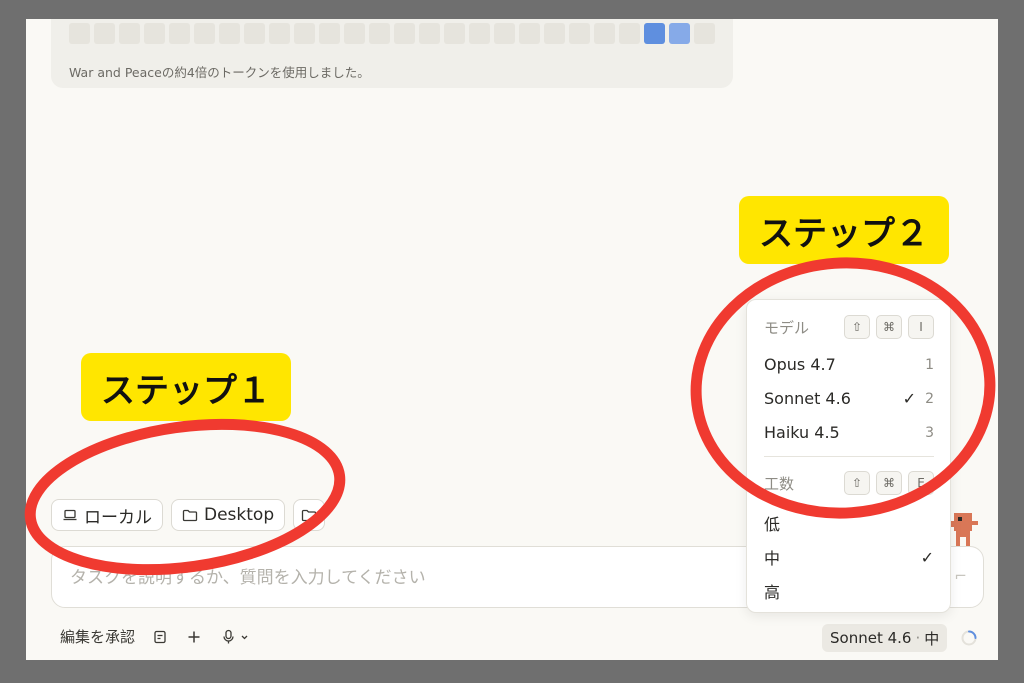  What do you see at coordinates (849, 398) in the screenshot?
I see `model-option-sonnet: Sonnet 4.6 ✓ 2` at bounding box center [849, 398].